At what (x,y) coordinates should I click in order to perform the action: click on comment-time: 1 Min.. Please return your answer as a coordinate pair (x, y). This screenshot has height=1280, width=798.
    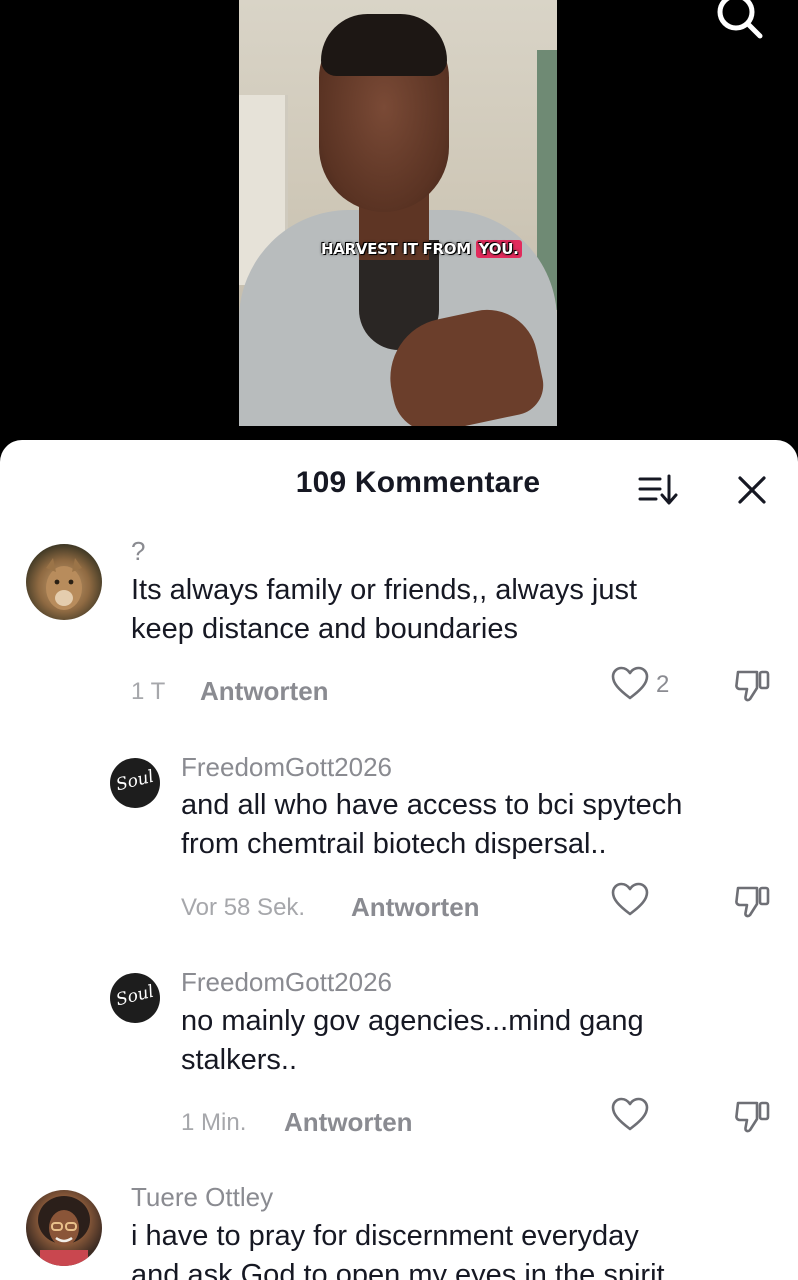
    Looking at the image, I should click on (214, 1122).